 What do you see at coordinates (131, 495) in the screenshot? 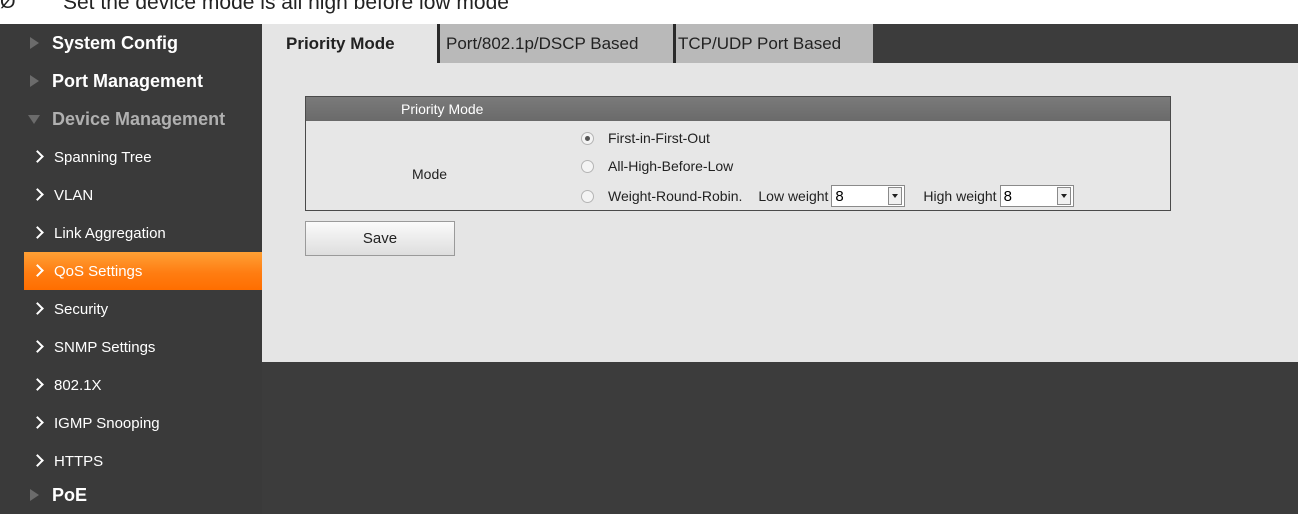
I see `sidebar-item-poe: PoE` at bounding box center [131, 495].